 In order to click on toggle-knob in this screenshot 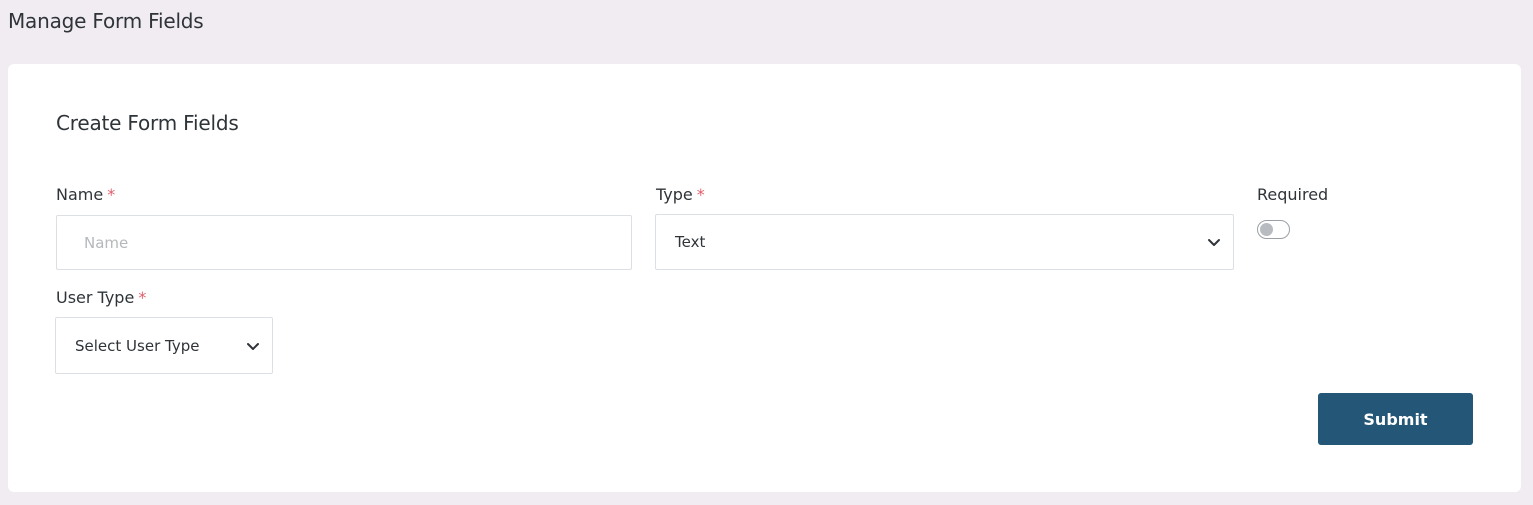, I will do `click(1266, 229)`.